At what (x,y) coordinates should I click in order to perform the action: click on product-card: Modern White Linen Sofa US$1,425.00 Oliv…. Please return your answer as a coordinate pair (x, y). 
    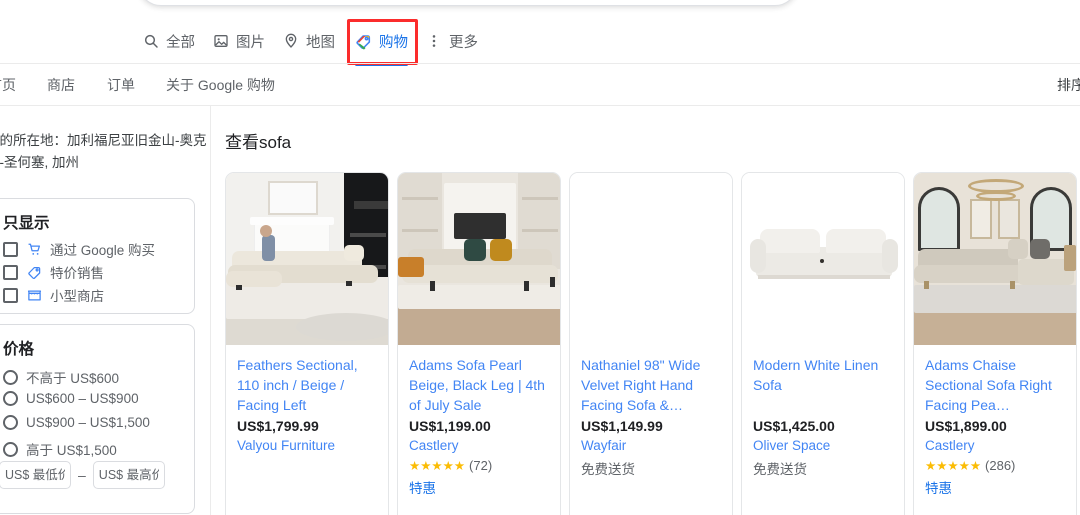
    Looking at the image, I should click on (823, 343).